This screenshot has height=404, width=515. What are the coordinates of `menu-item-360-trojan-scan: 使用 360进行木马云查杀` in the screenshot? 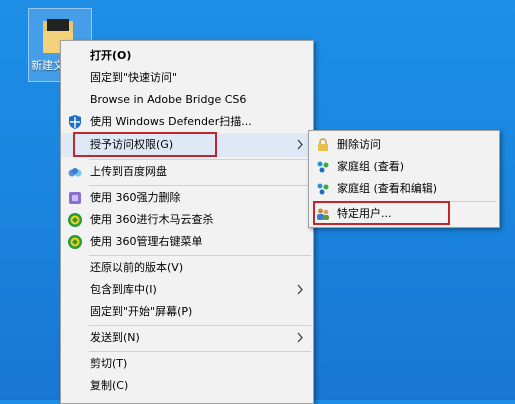 It's located at (187, 220).